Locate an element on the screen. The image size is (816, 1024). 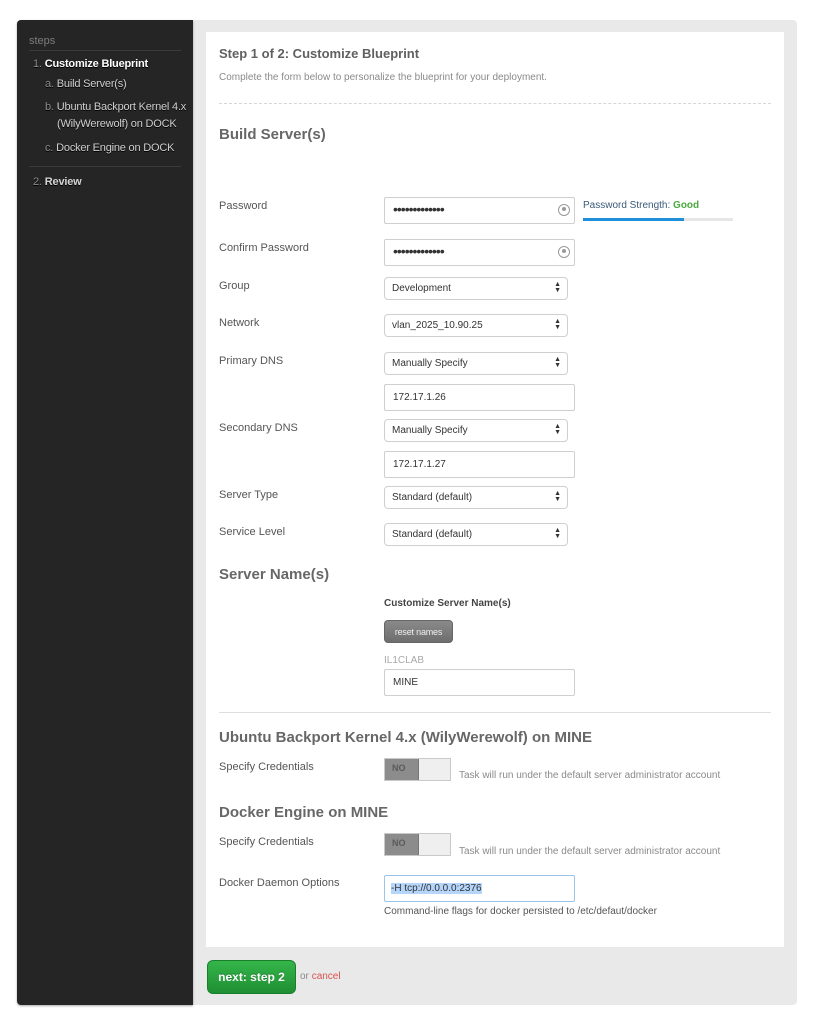
section-heading-docker-engine: Docker Engine on MINE is located at coordinates (304, 812).